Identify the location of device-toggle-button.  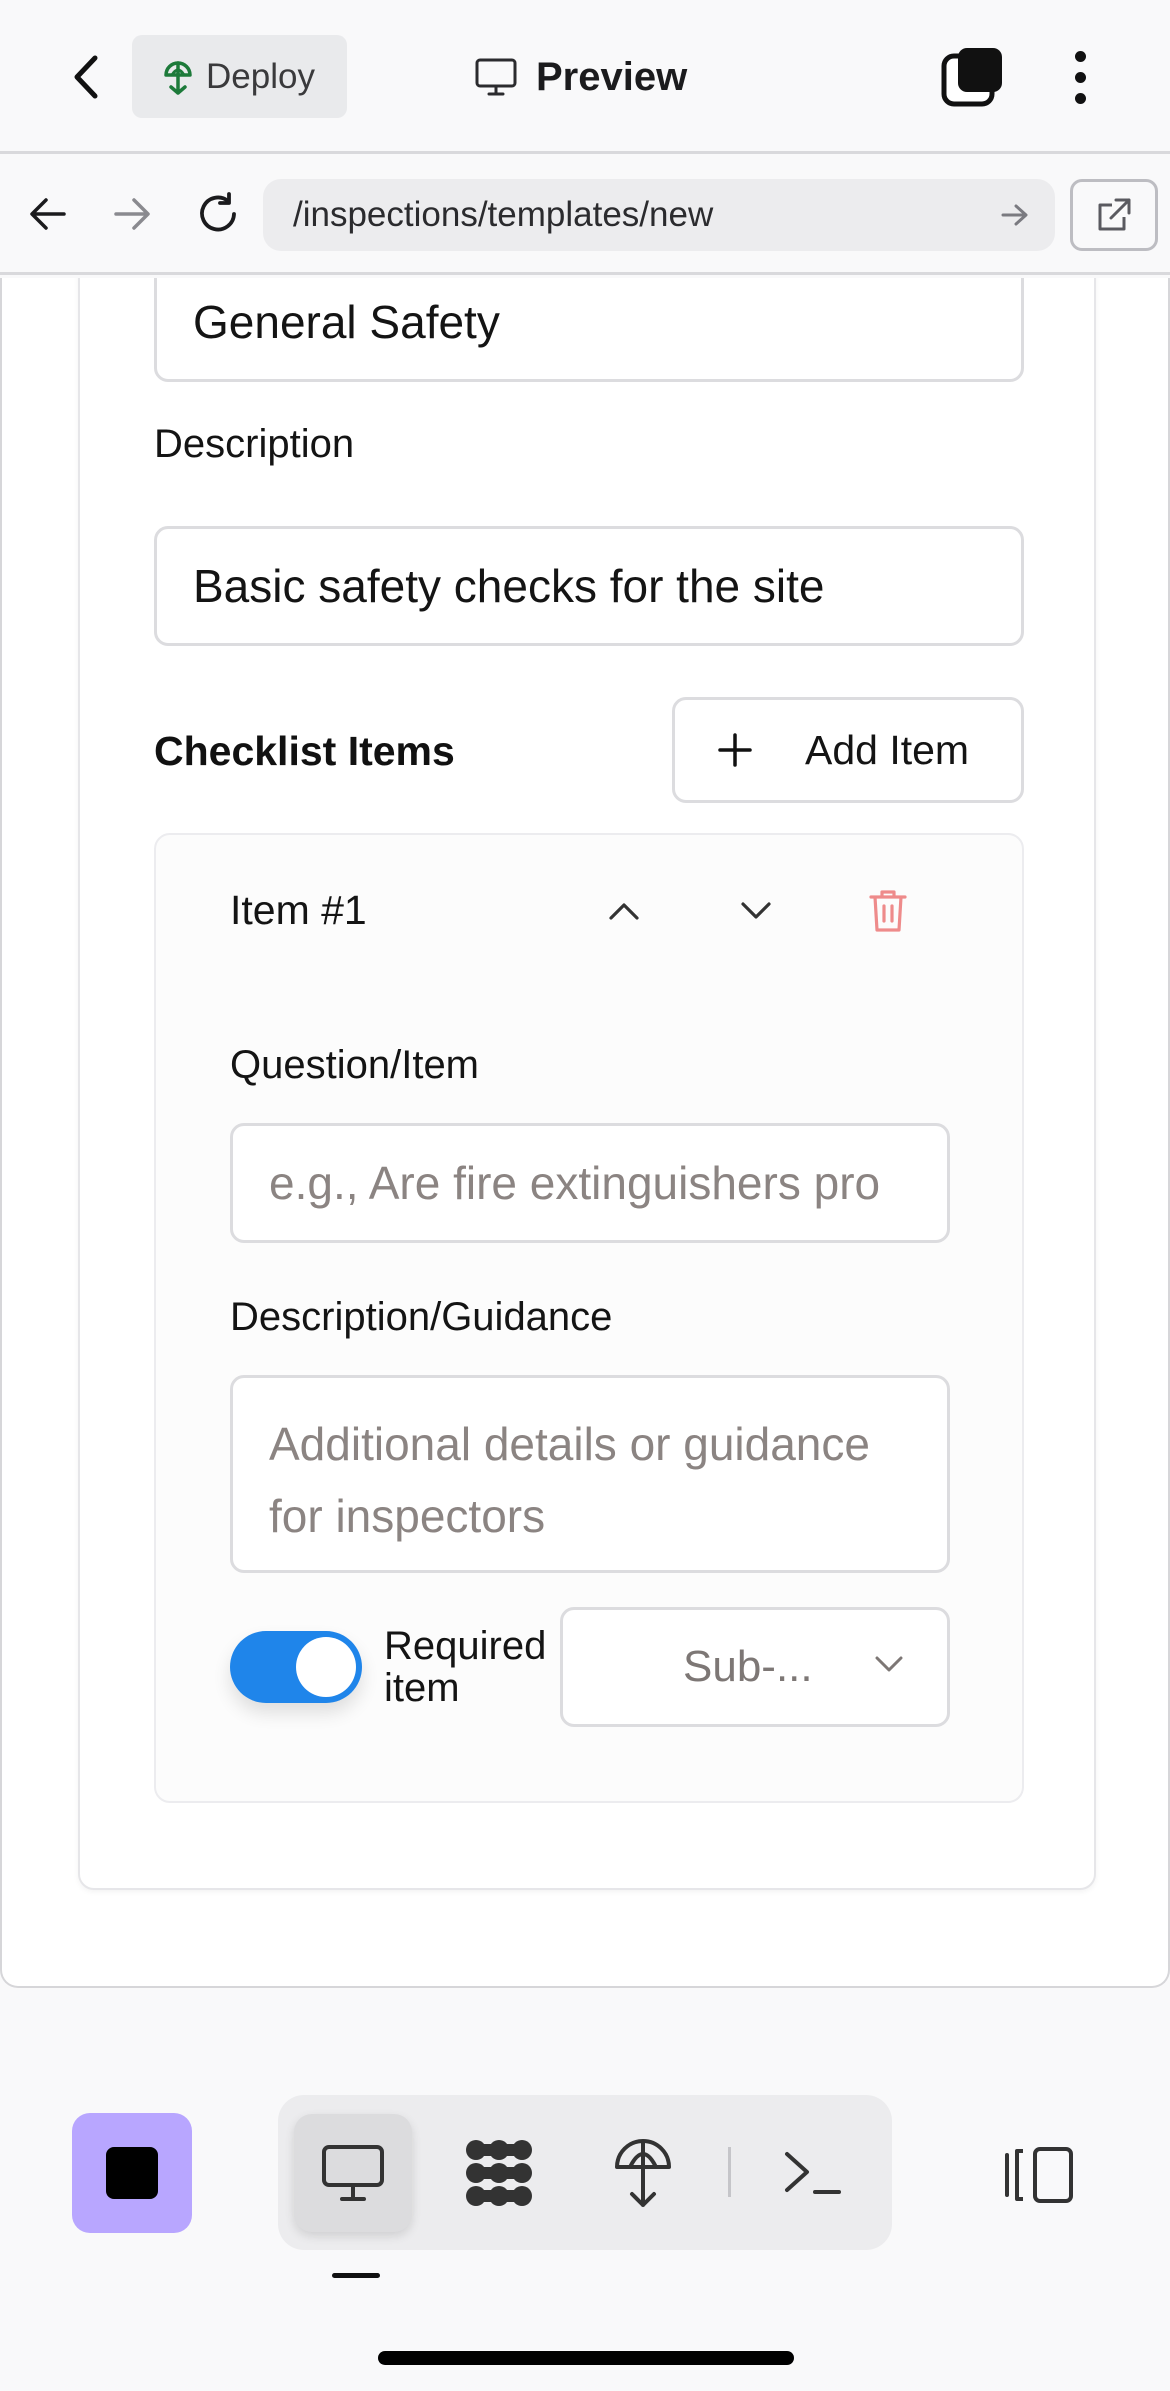
(1040, 2175).